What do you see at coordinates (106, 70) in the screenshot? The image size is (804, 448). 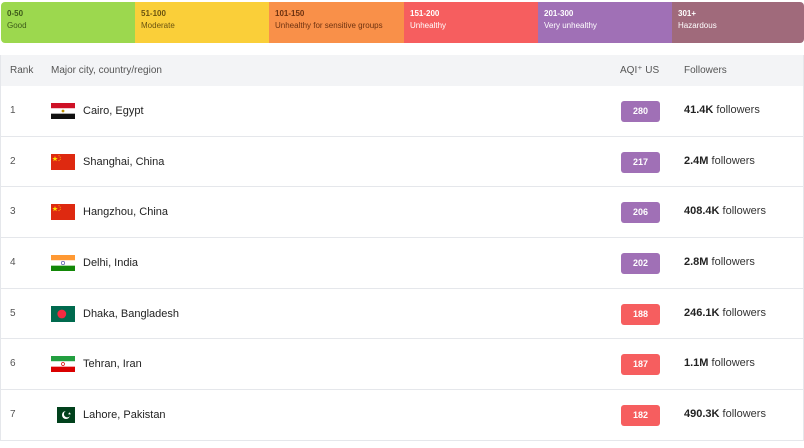 I see `header-city: Major city, country/region` at bounding box center [106, 70].